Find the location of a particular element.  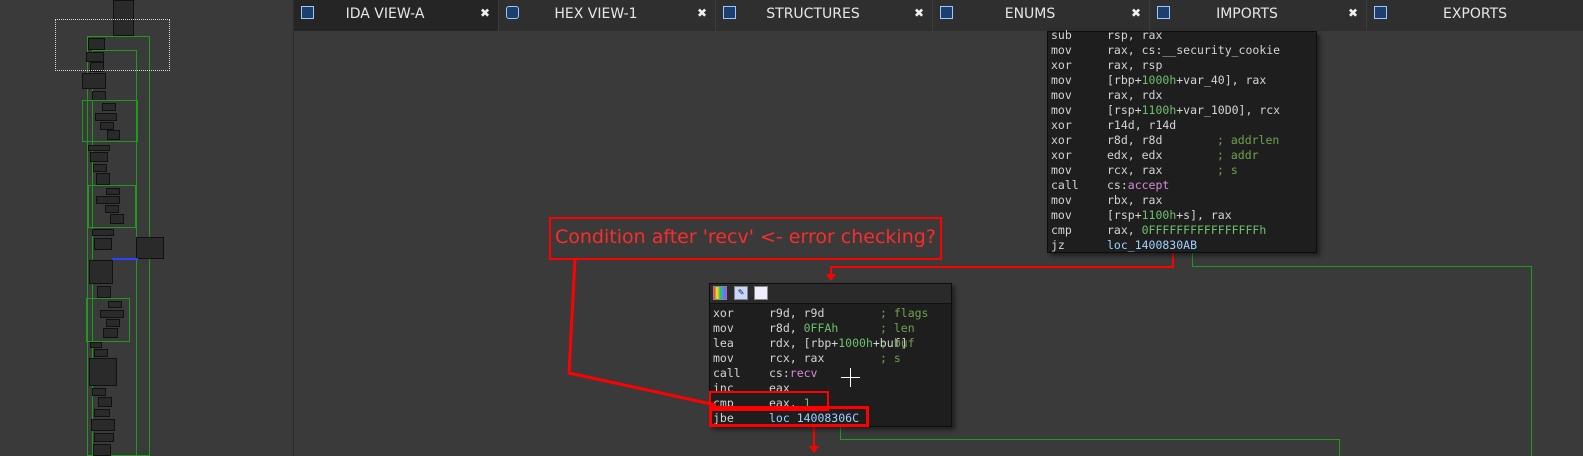

asm-line: xor rax, rsp is located at coordinates (1182, 65).